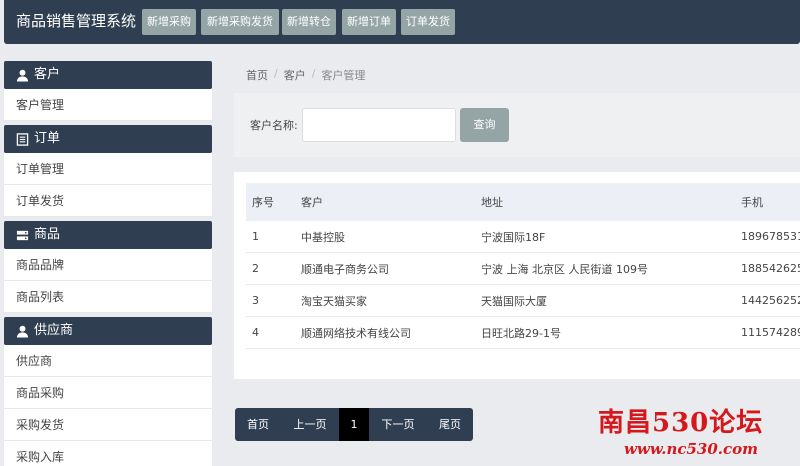 This screenshot has width=800, height=466. I want to click on order-ship-button: 订单发货, so click(428, 22).